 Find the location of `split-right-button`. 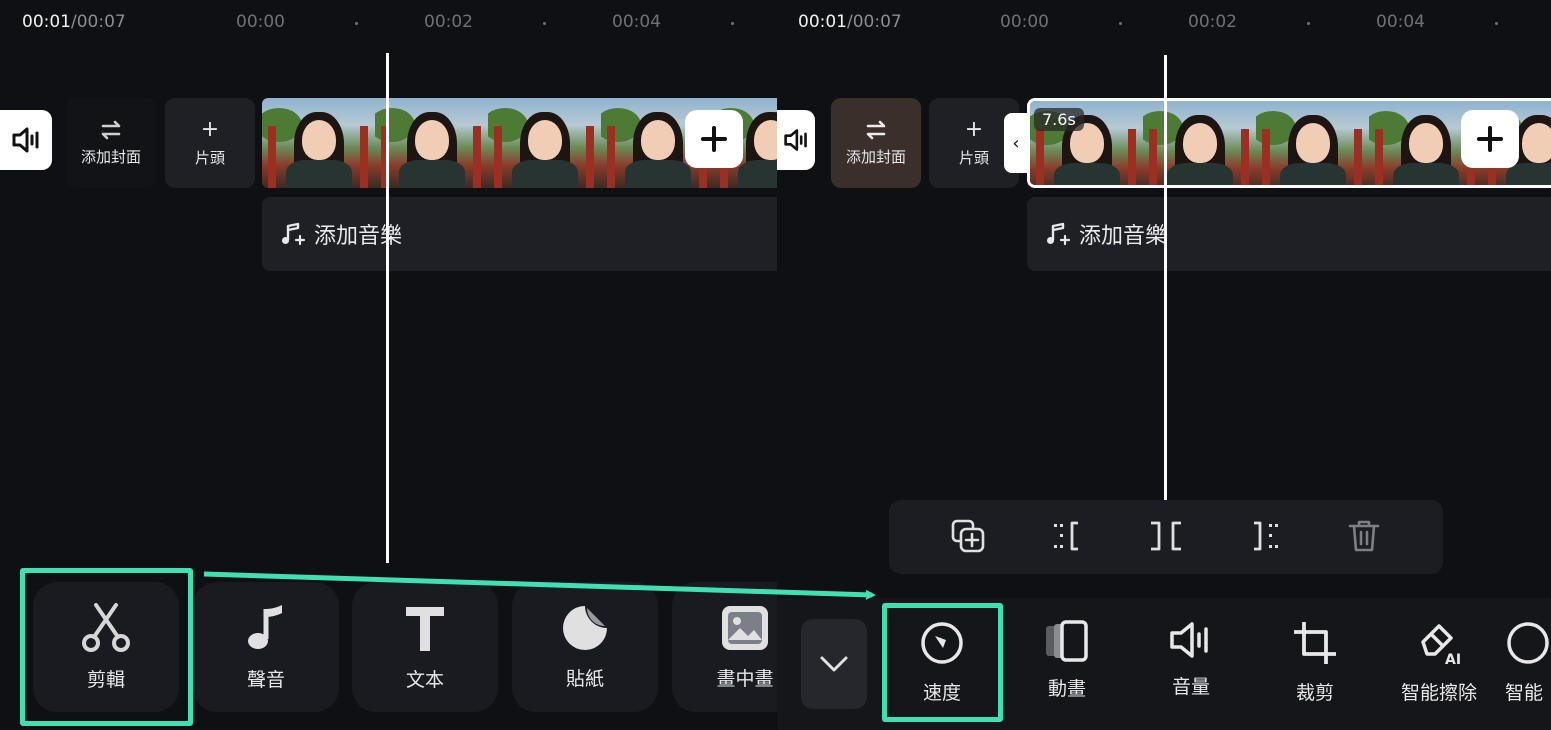

split-right-button is located at coordinates (1265, 536).